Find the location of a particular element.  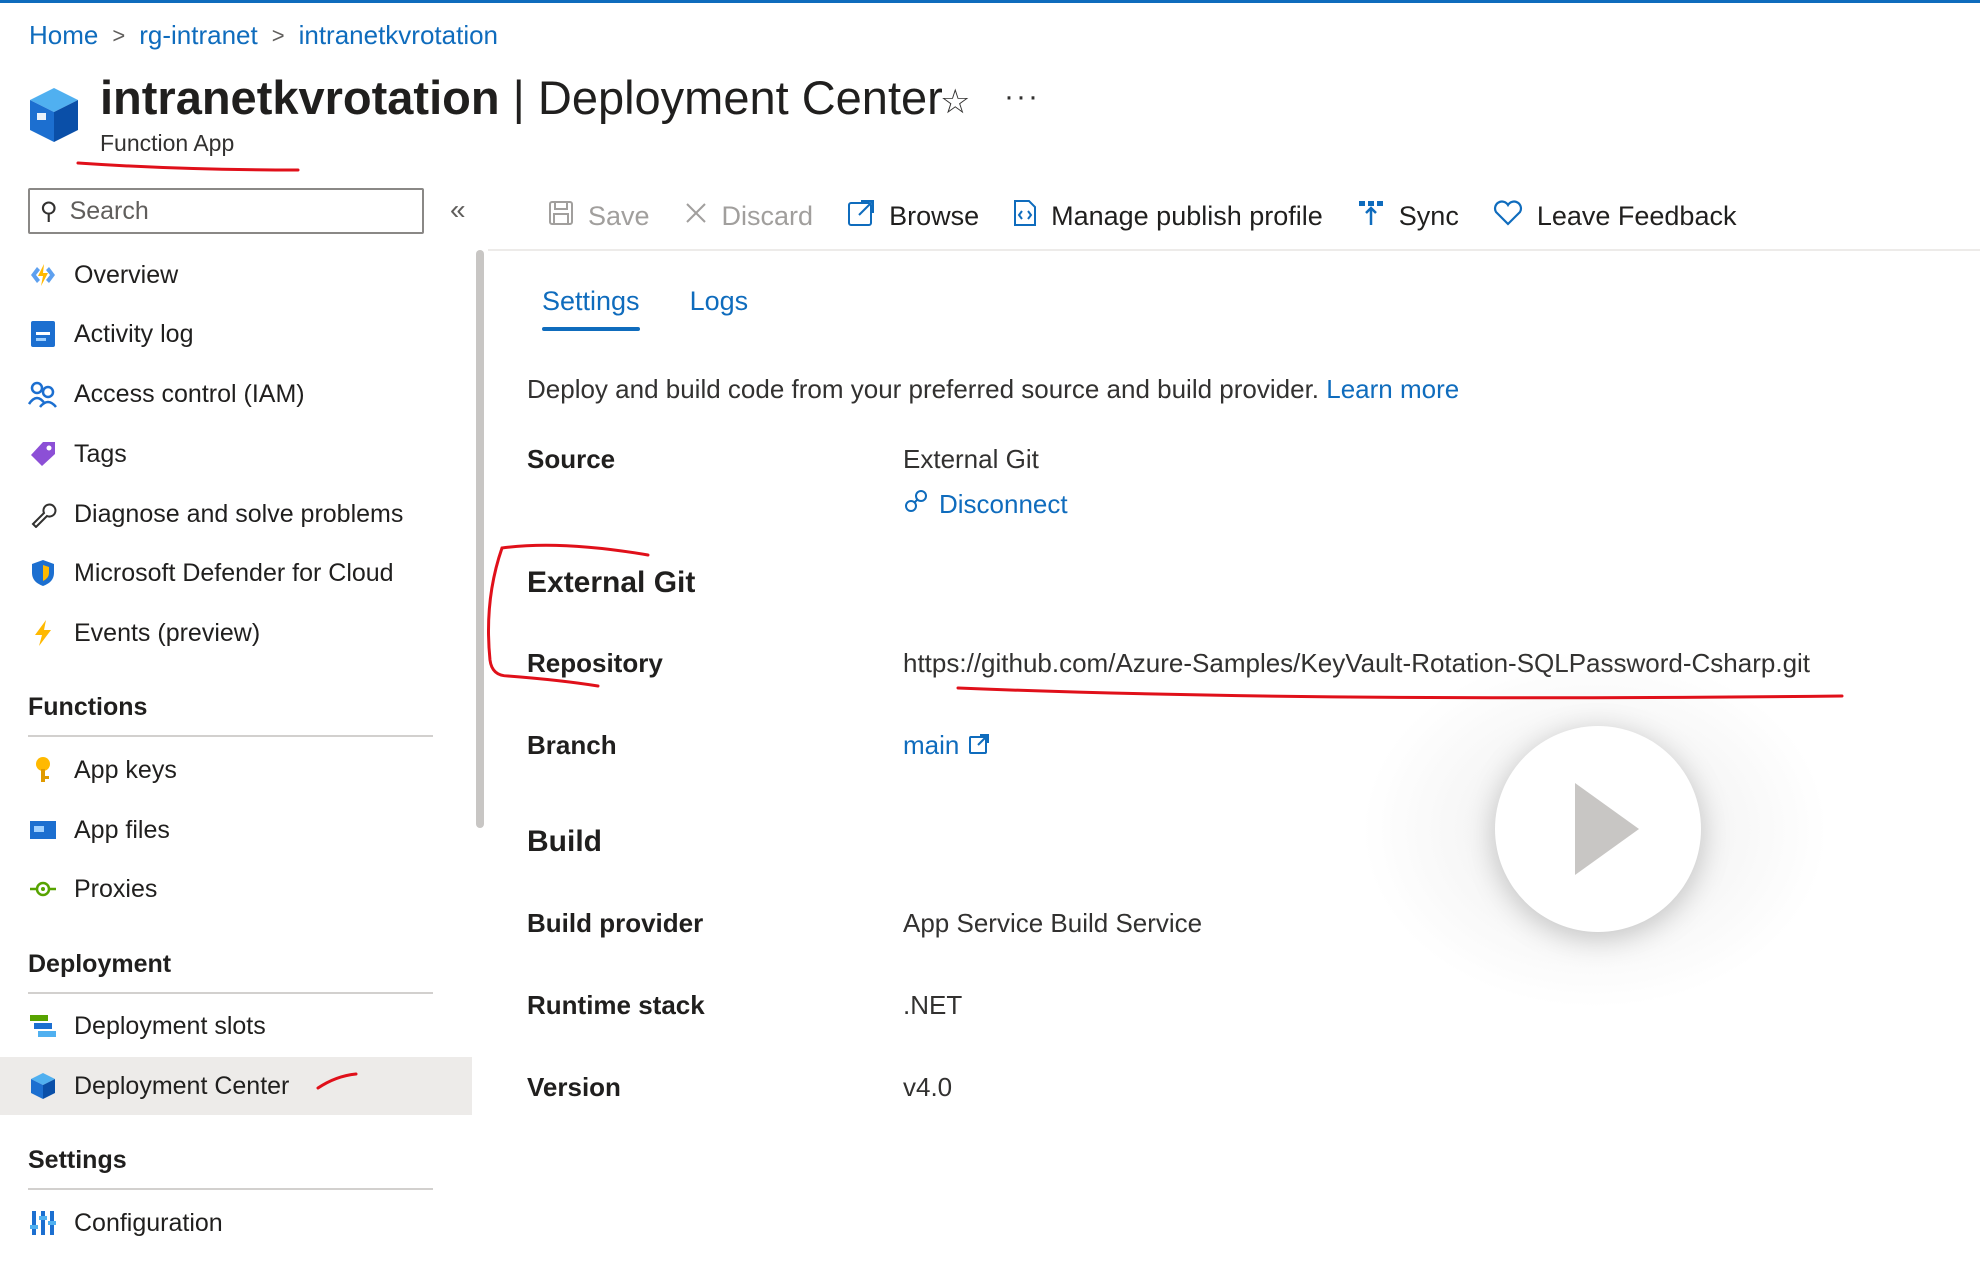

sidebar-item-deployment-center: Deployment Center is located at coordinates (236, 1086).